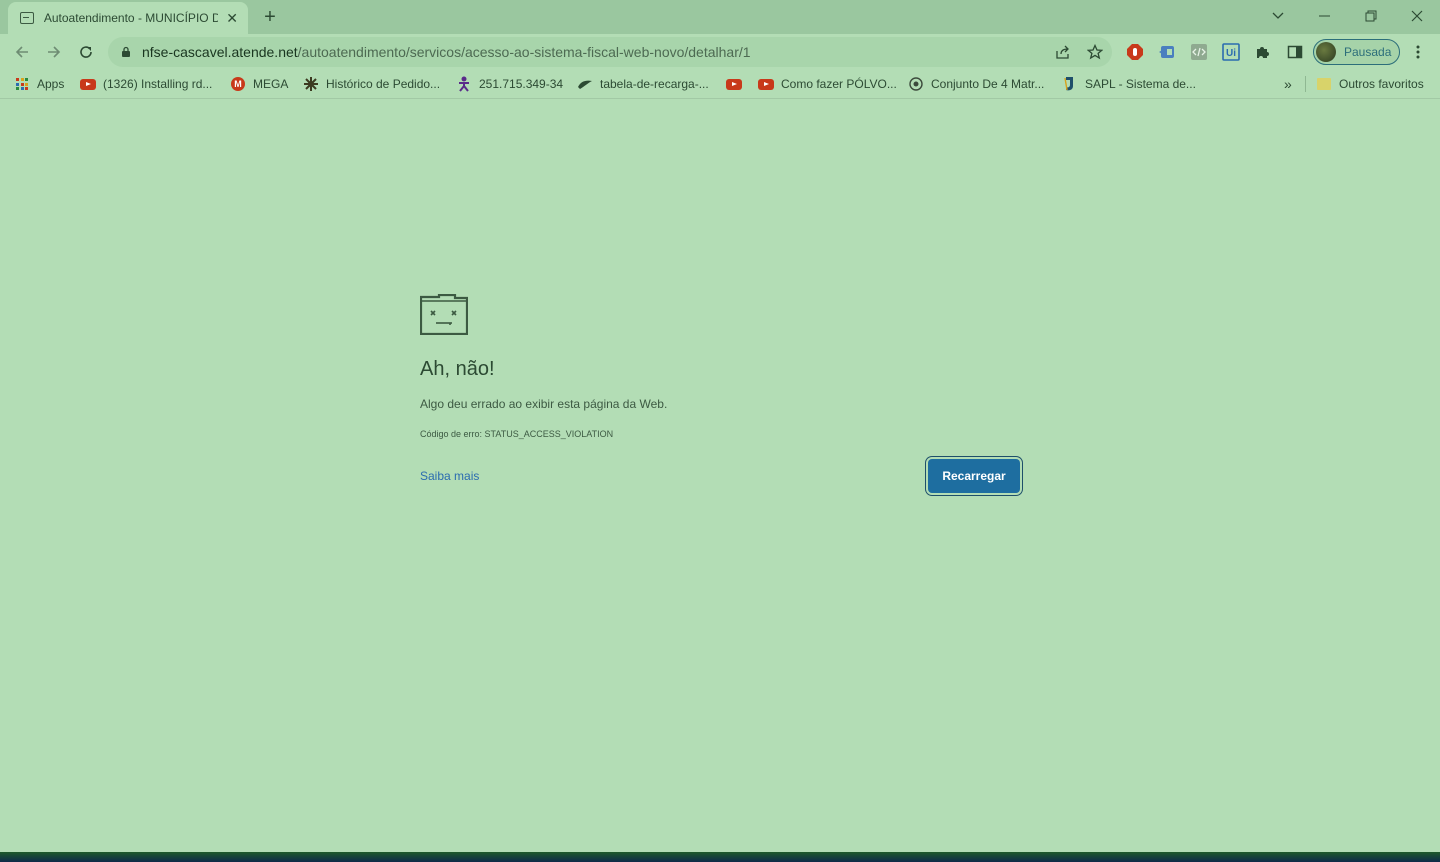 Image resolution: width=1440 pixels, height=862 pixels. Describe the element at coordinates (1263, 52) in the screenshot. I see `extensions-puzzle-icon` at that location.